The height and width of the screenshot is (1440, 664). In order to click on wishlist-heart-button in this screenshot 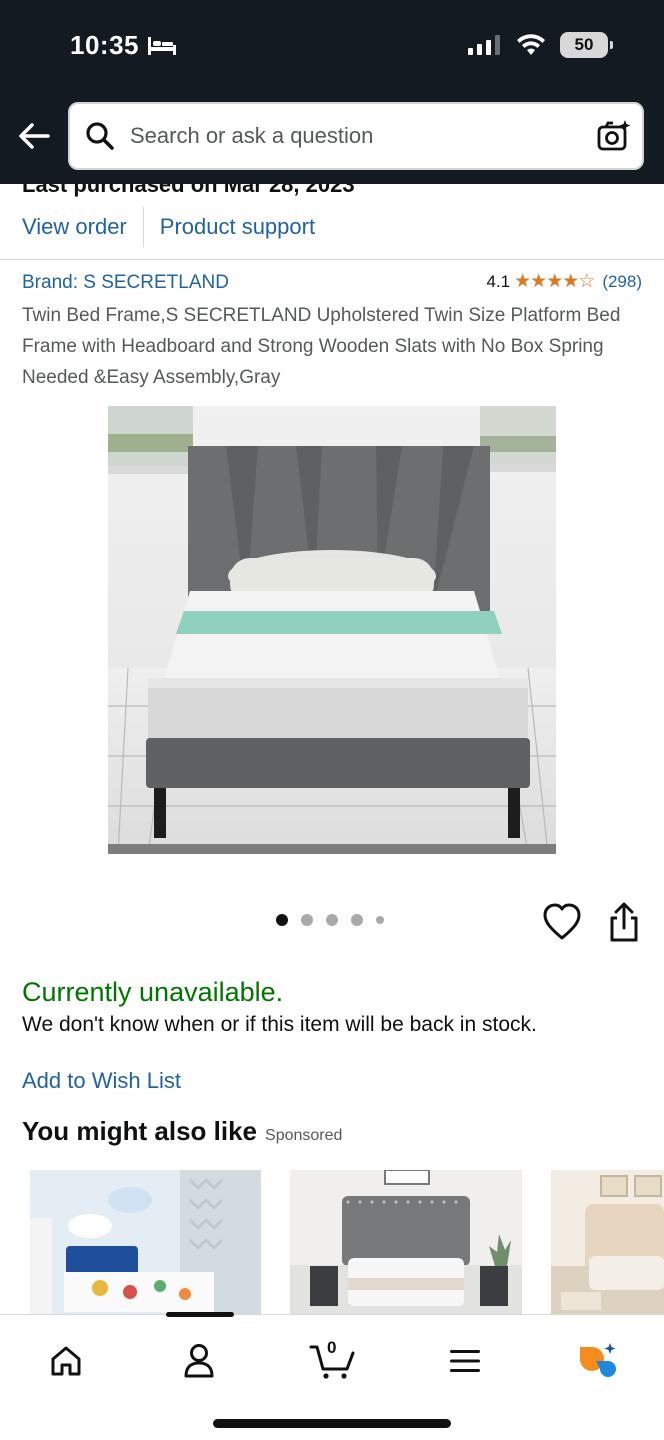, I will do `click(562, 922)`.